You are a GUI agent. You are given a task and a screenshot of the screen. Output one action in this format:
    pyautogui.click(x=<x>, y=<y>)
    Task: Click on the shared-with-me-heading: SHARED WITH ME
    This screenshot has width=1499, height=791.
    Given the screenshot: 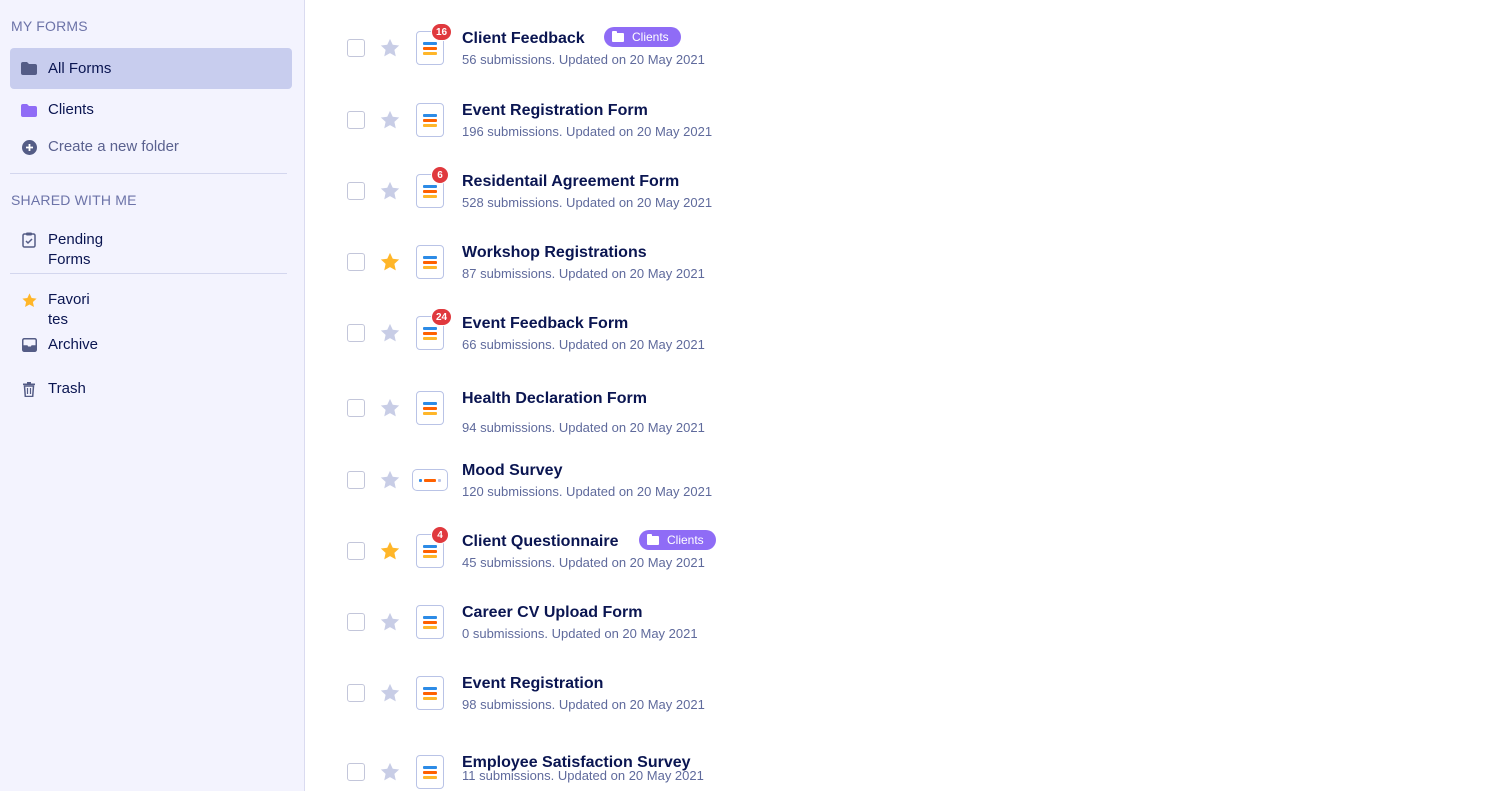 What is the action you would take?
    pyautogui.click(x=74, y=200)
    